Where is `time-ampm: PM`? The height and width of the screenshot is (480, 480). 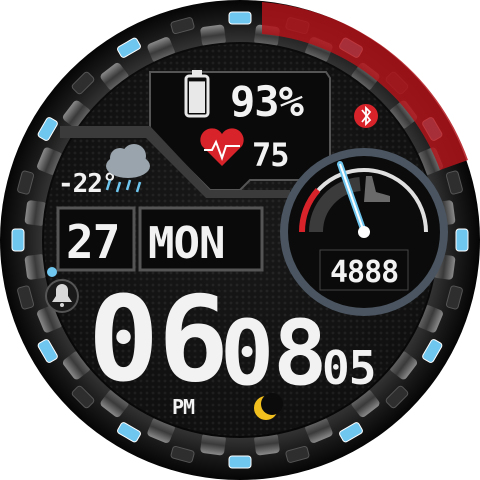 time-ampm: PM is located at coordinates (183, 407).